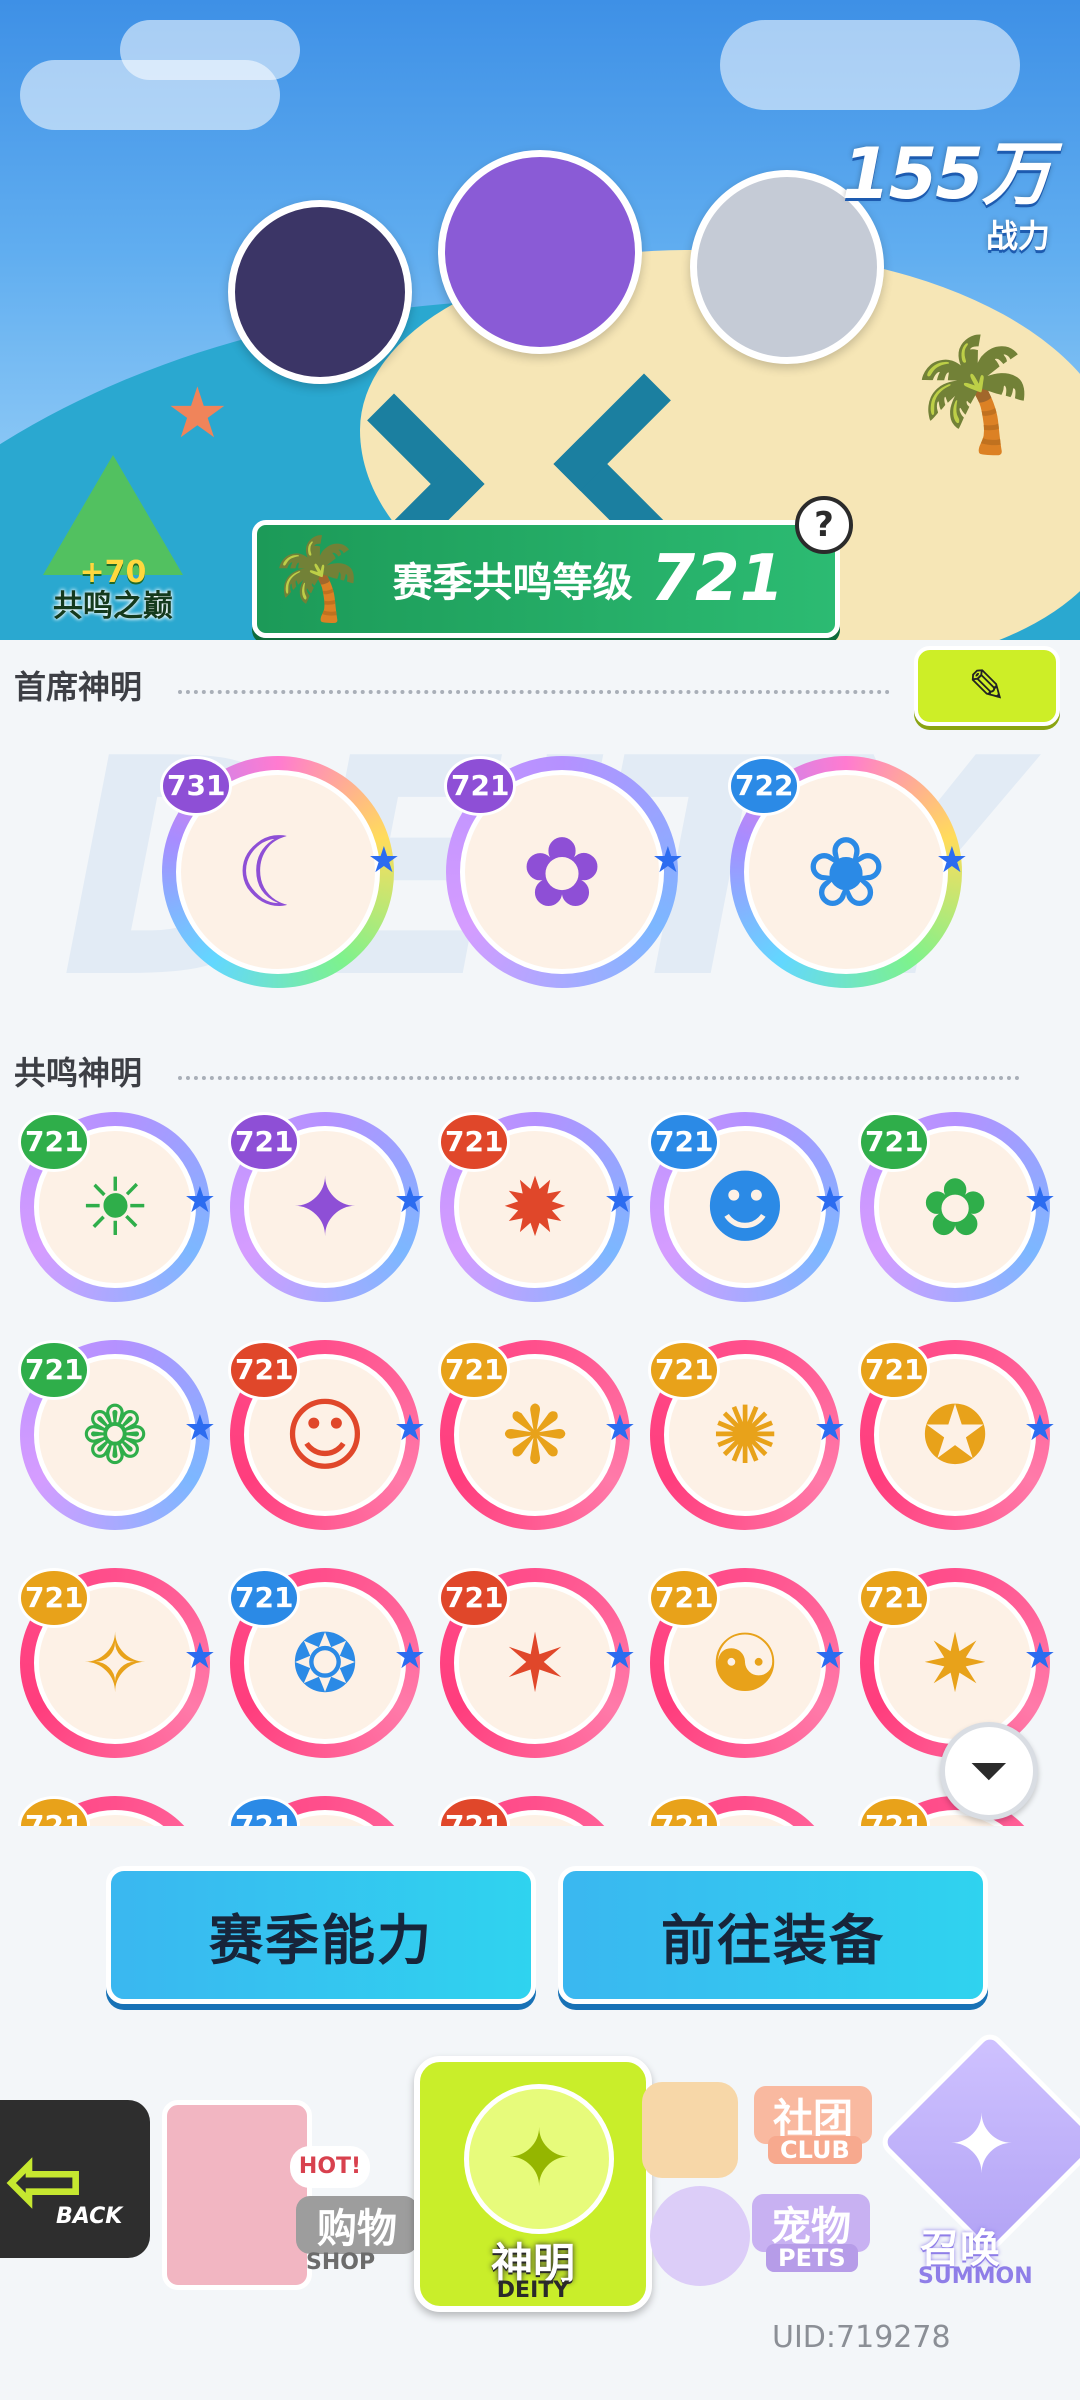  Describe the element at coordinates (537, 1207) in the screenshot. I see `resonance-deity-medal: ✹ 721 ★` at that location.